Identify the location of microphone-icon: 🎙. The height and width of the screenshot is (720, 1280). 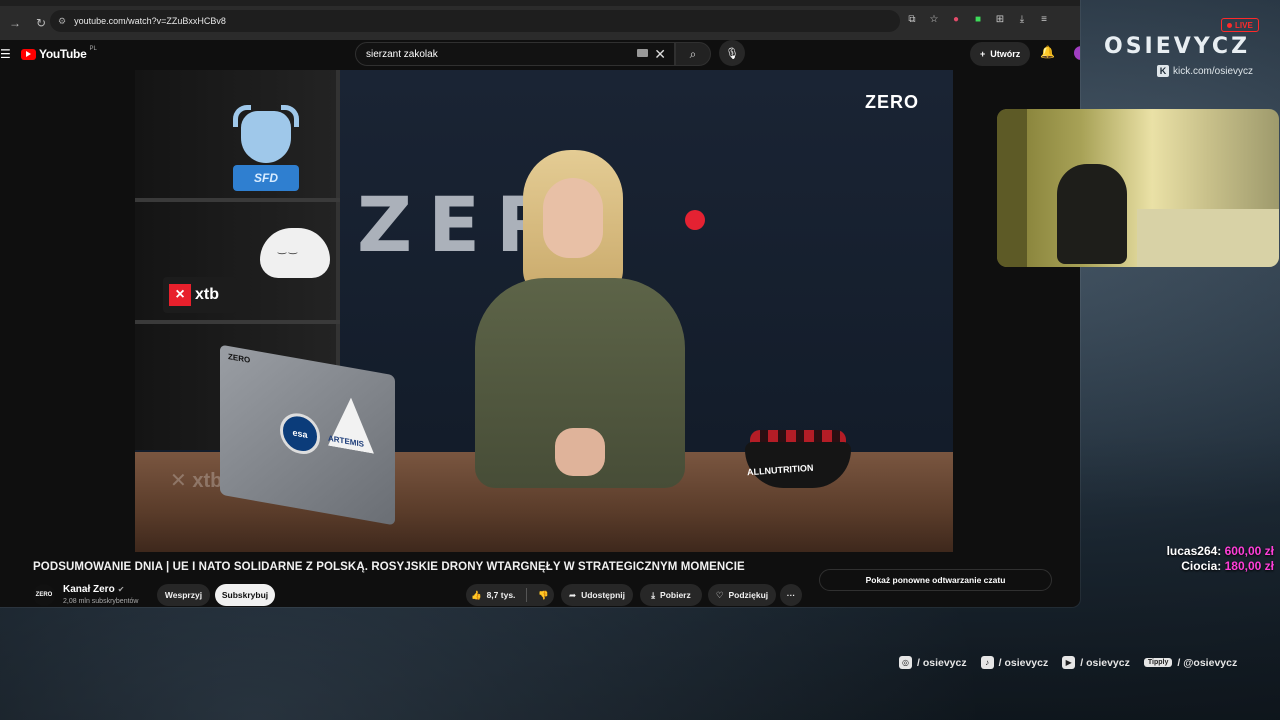
(732, 53).